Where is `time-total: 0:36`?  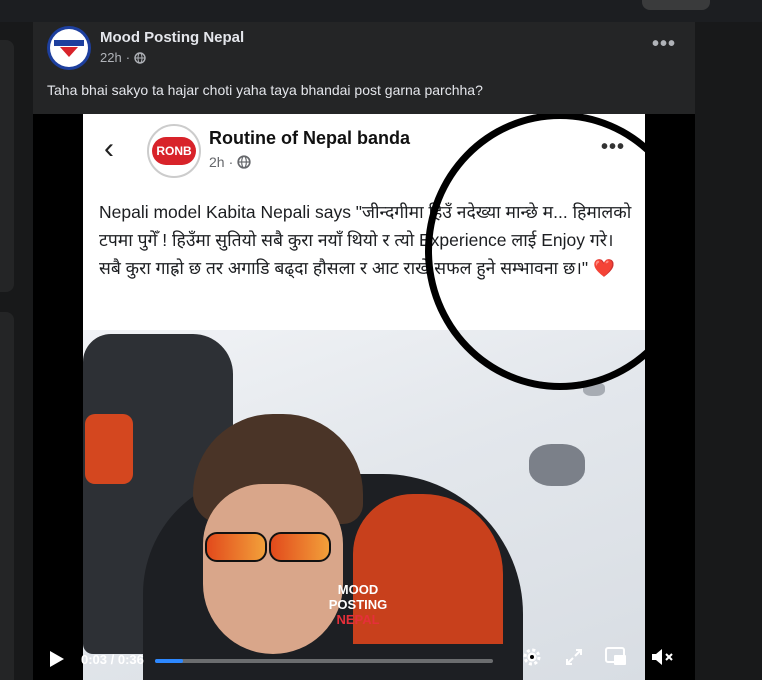
time-total: 0:36 is located at coordinates (130, 659).